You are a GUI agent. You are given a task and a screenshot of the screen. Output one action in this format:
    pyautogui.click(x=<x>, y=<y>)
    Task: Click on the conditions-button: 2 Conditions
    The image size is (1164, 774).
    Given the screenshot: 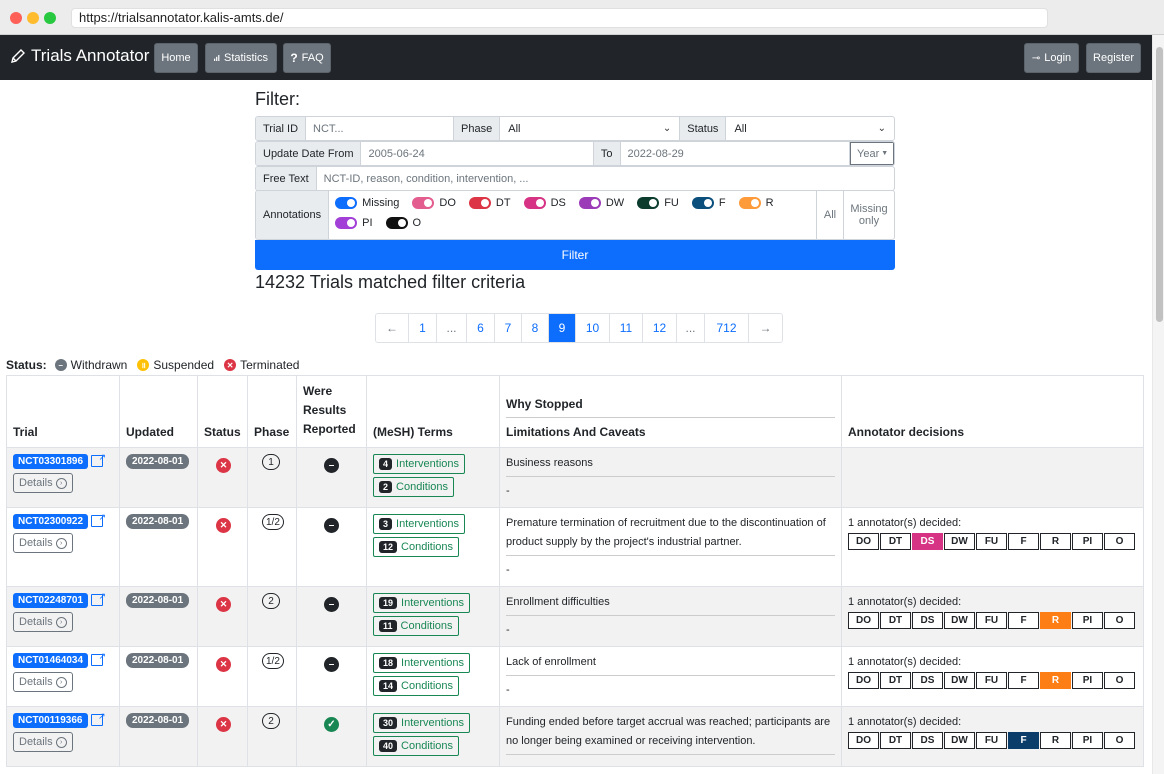 What is the action you would take?
    pyautogui.click(x=413, y=487)
    